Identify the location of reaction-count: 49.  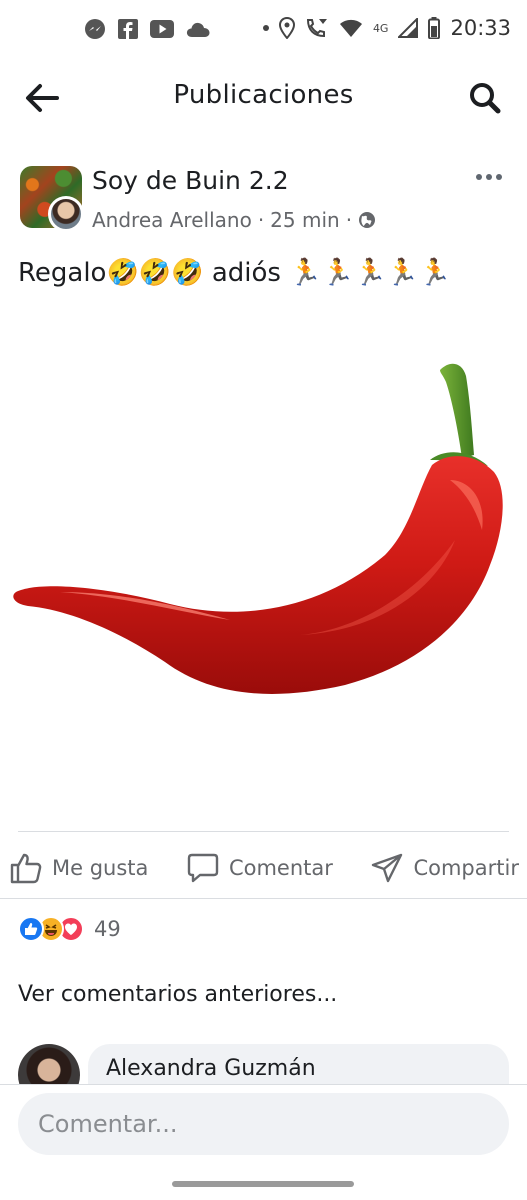
(107, 929).